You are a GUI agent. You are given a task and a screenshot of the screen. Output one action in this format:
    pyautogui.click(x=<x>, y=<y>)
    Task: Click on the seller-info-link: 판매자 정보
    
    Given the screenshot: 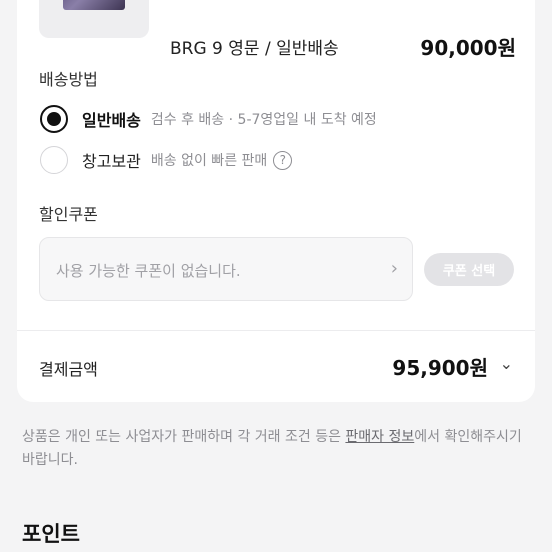 What is the action you would take?
    pyautogui.click(x=379, y=437)
    